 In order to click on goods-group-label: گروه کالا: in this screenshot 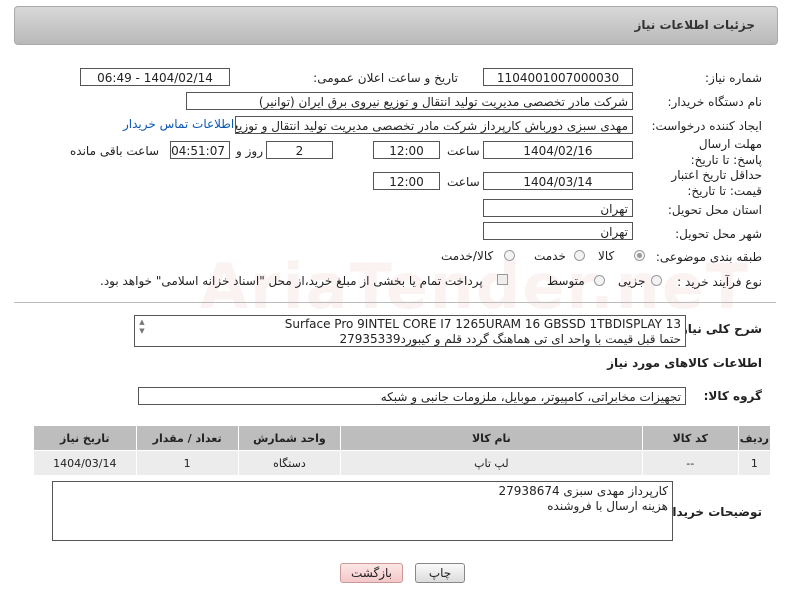, I will do `click(732, 396)`.